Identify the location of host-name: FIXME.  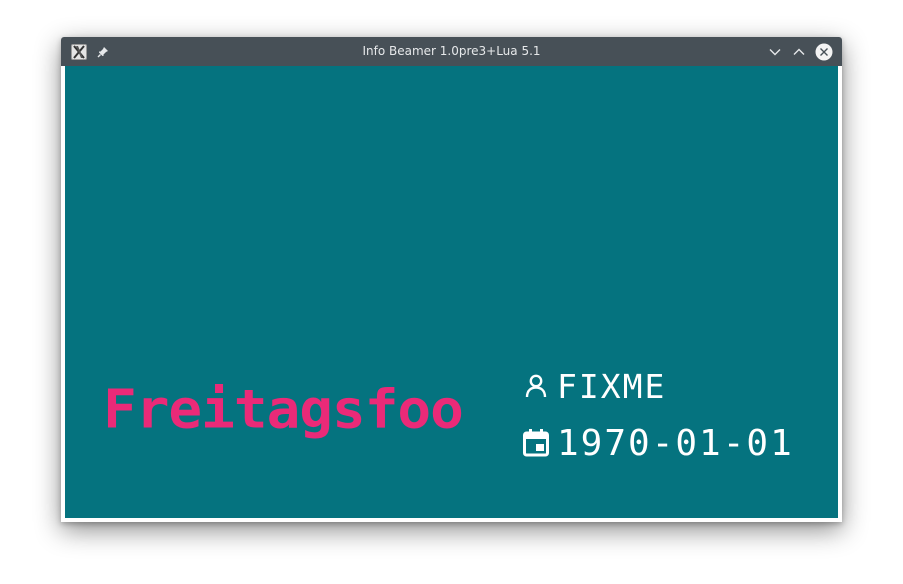
(612, 386).